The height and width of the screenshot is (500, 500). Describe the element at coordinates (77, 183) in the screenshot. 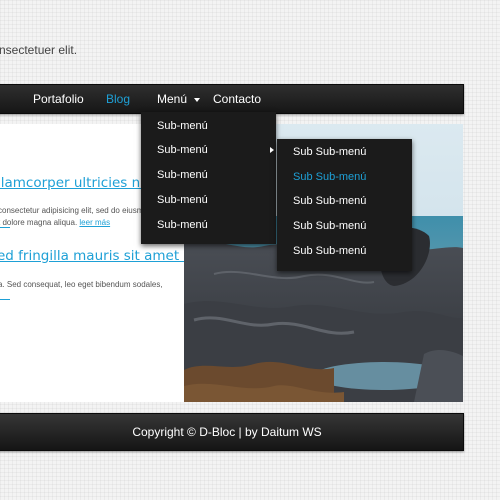

I see `post-title-1: llamcorper ultricies nisi` at that location.